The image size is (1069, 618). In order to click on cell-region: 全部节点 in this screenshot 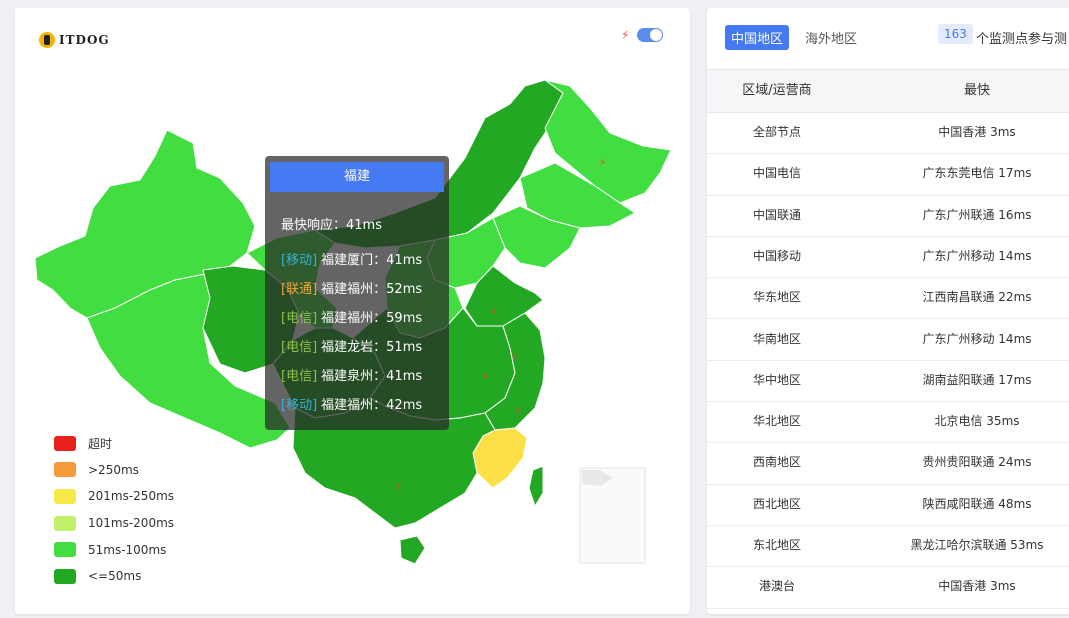, I will do `click(776, 132)`.